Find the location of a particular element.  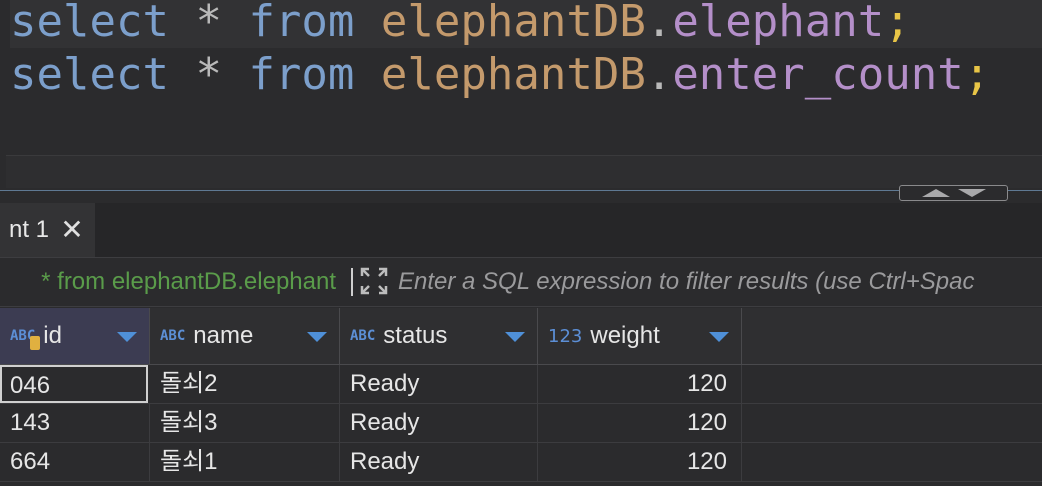

sql-line-2: select * from elephantDB.enter_count; is located at coordinates (500, 75).